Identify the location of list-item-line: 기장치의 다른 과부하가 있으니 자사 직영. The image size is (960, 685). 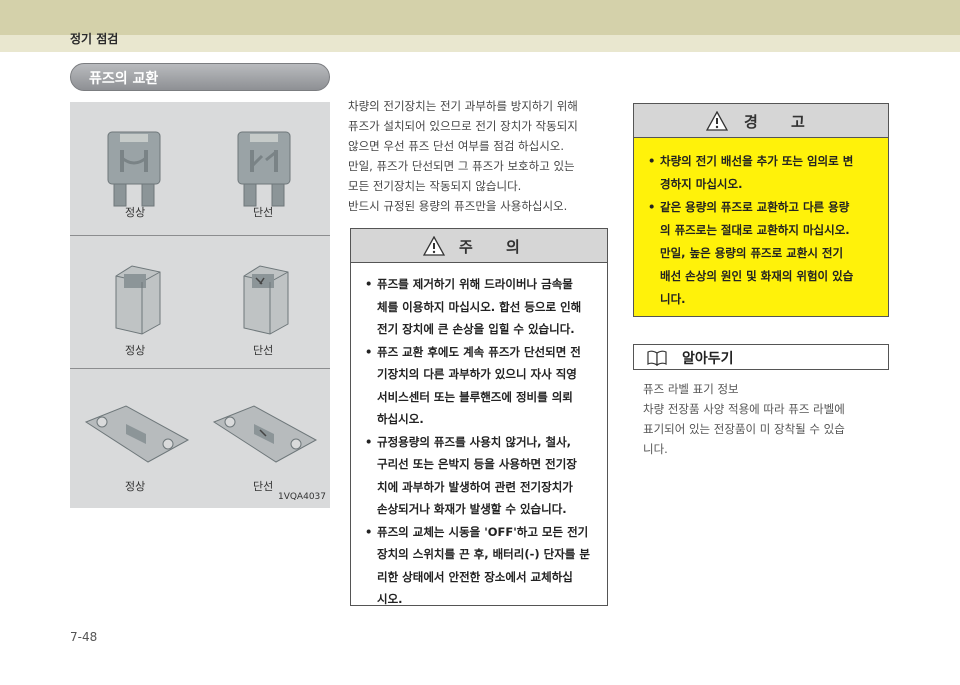
(477, 374).